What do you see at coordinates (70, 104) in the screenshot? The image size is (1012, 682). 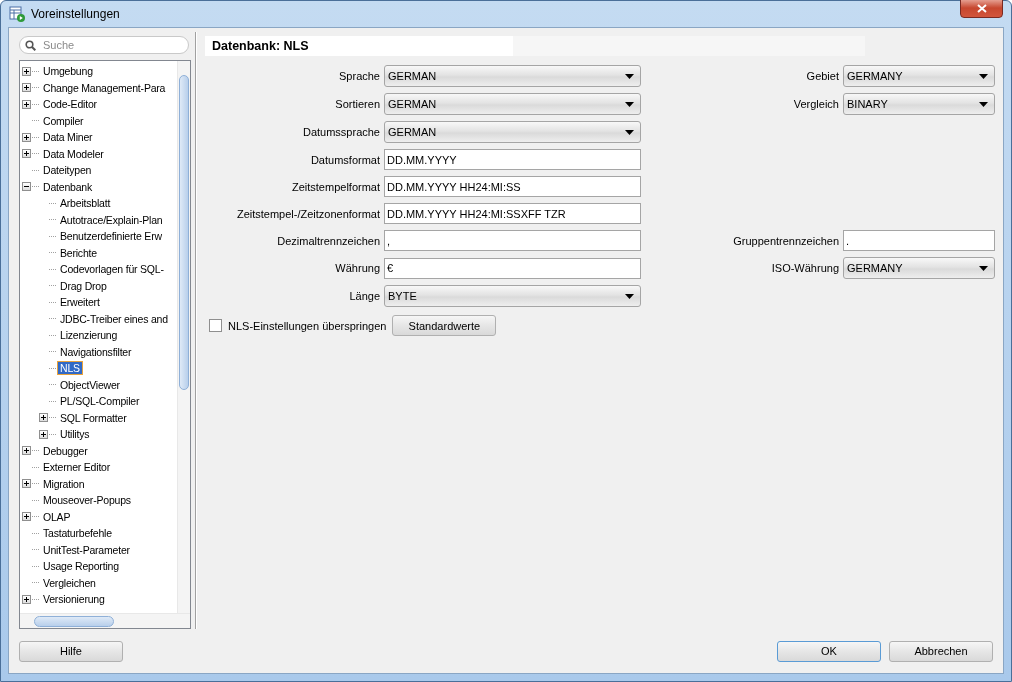 I see `tree-item: Code-Editor` at bounding box center [70, 104].